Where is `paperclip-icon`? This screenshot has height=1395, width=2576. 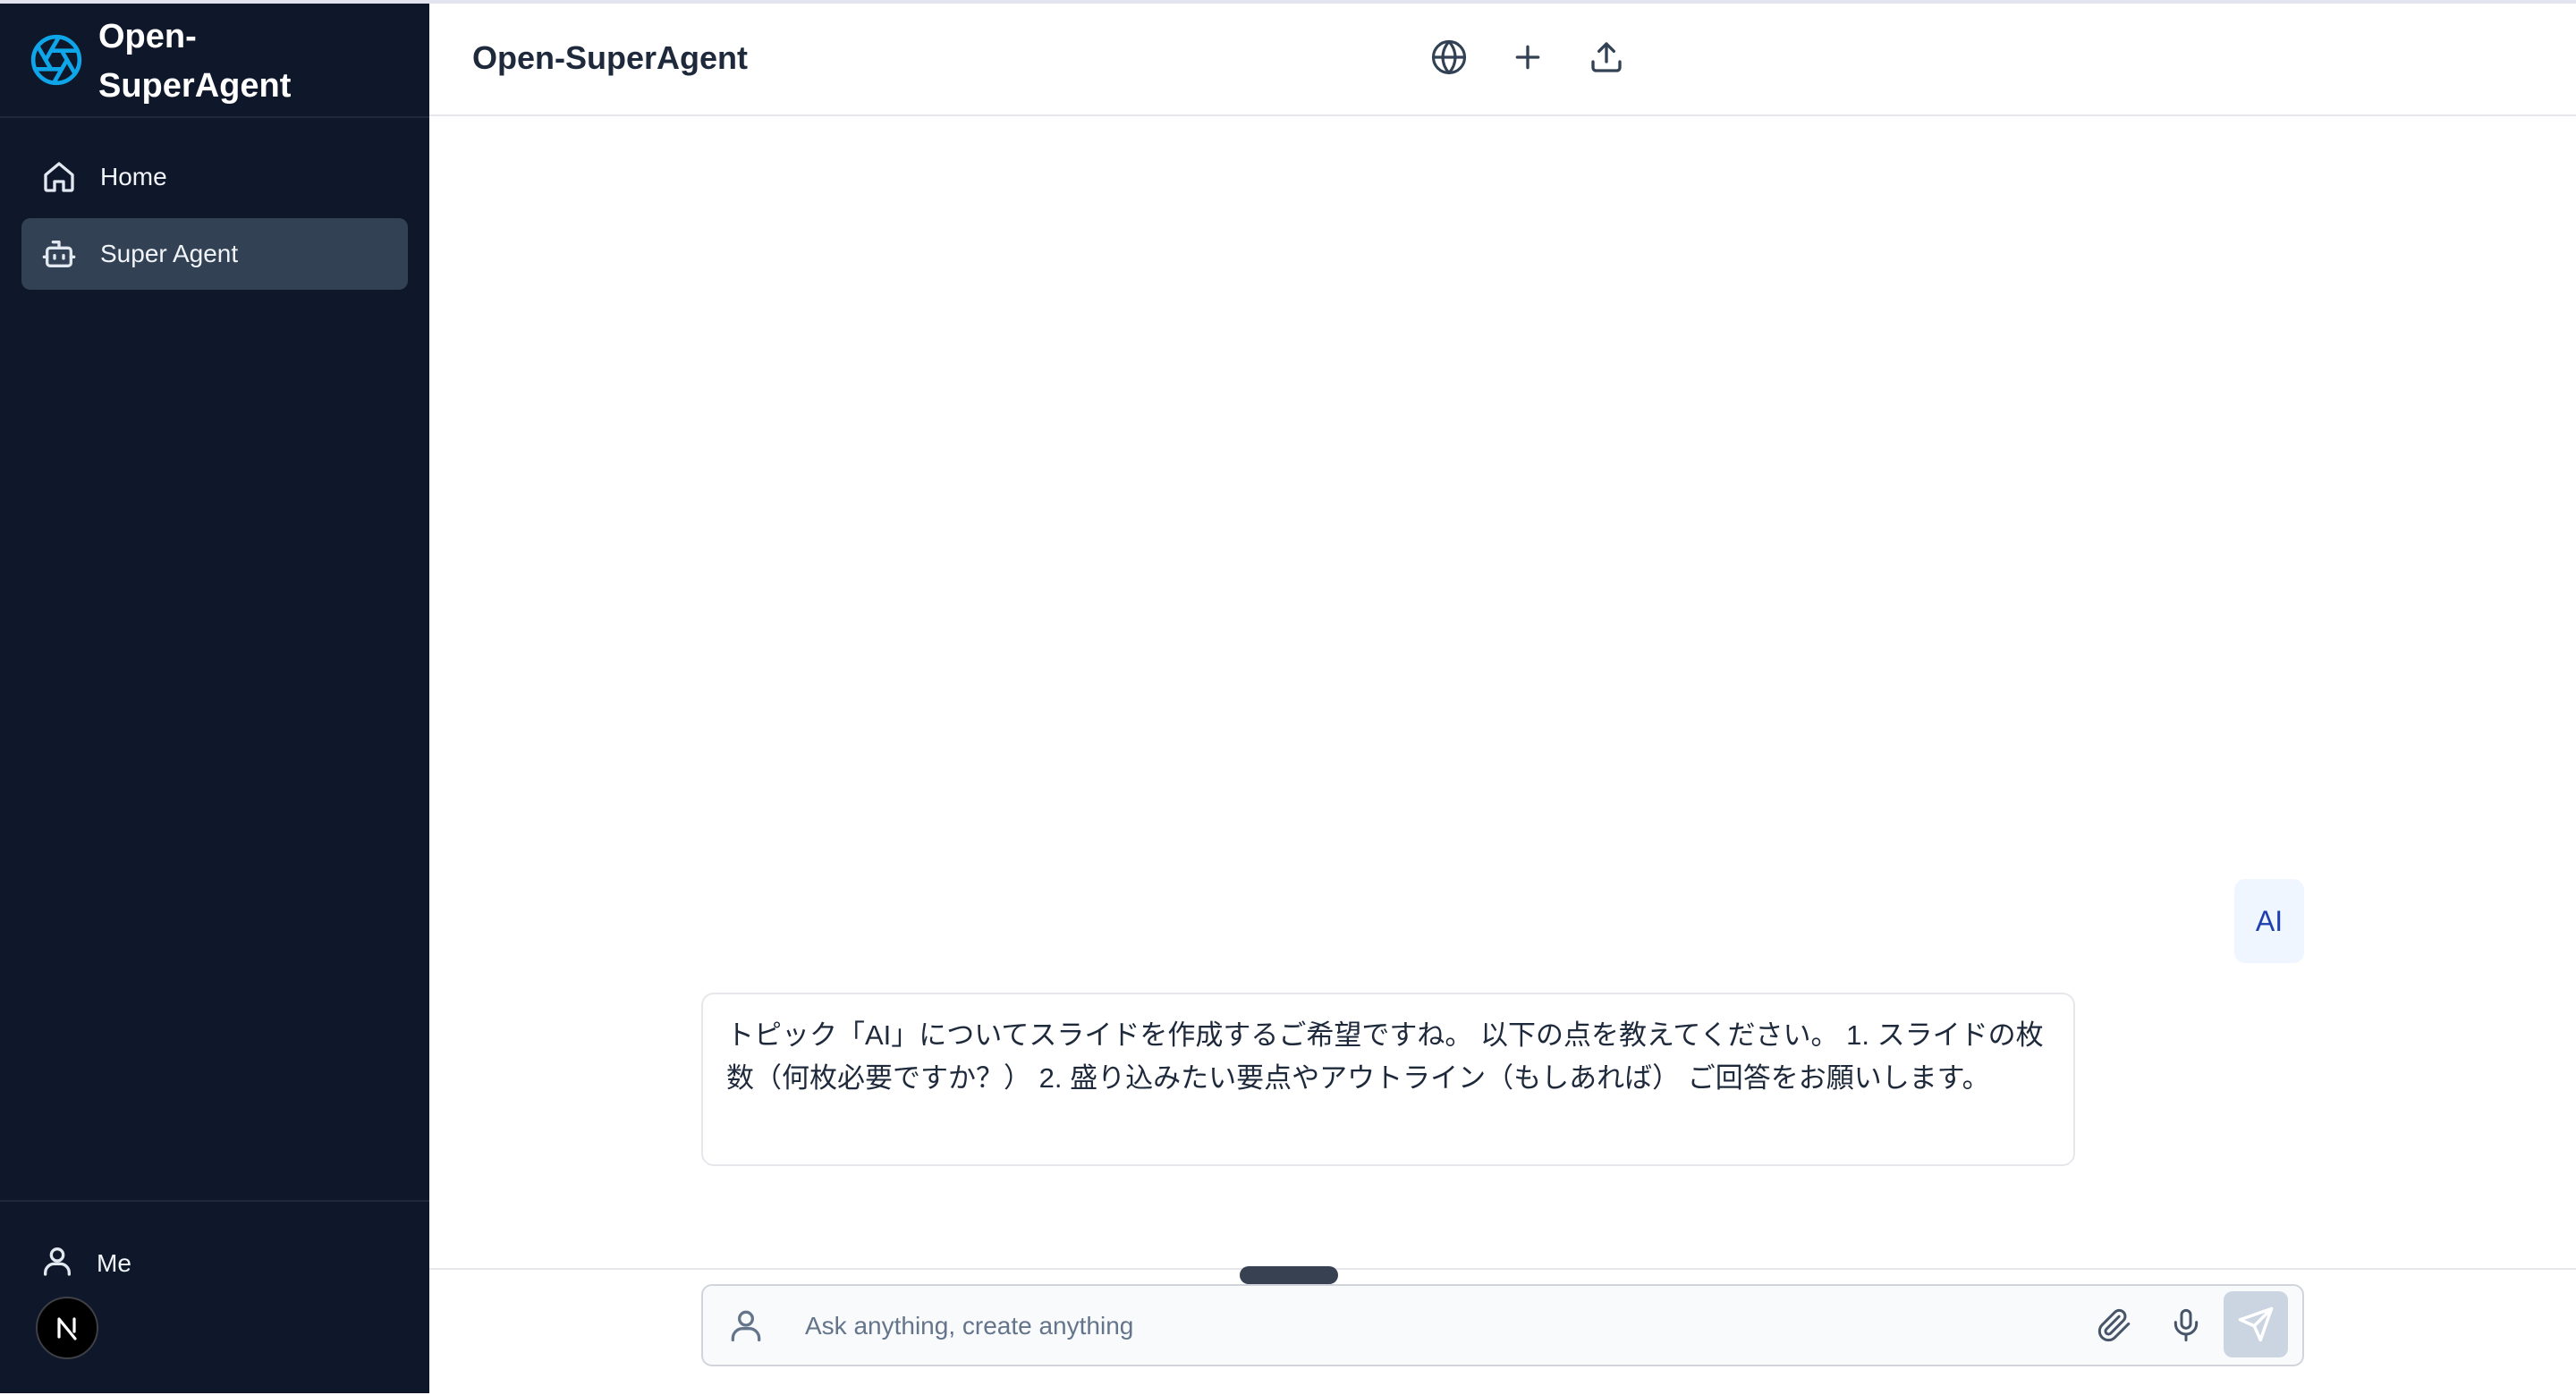
paperclip-icon is located at coordinates (2114, 1325).